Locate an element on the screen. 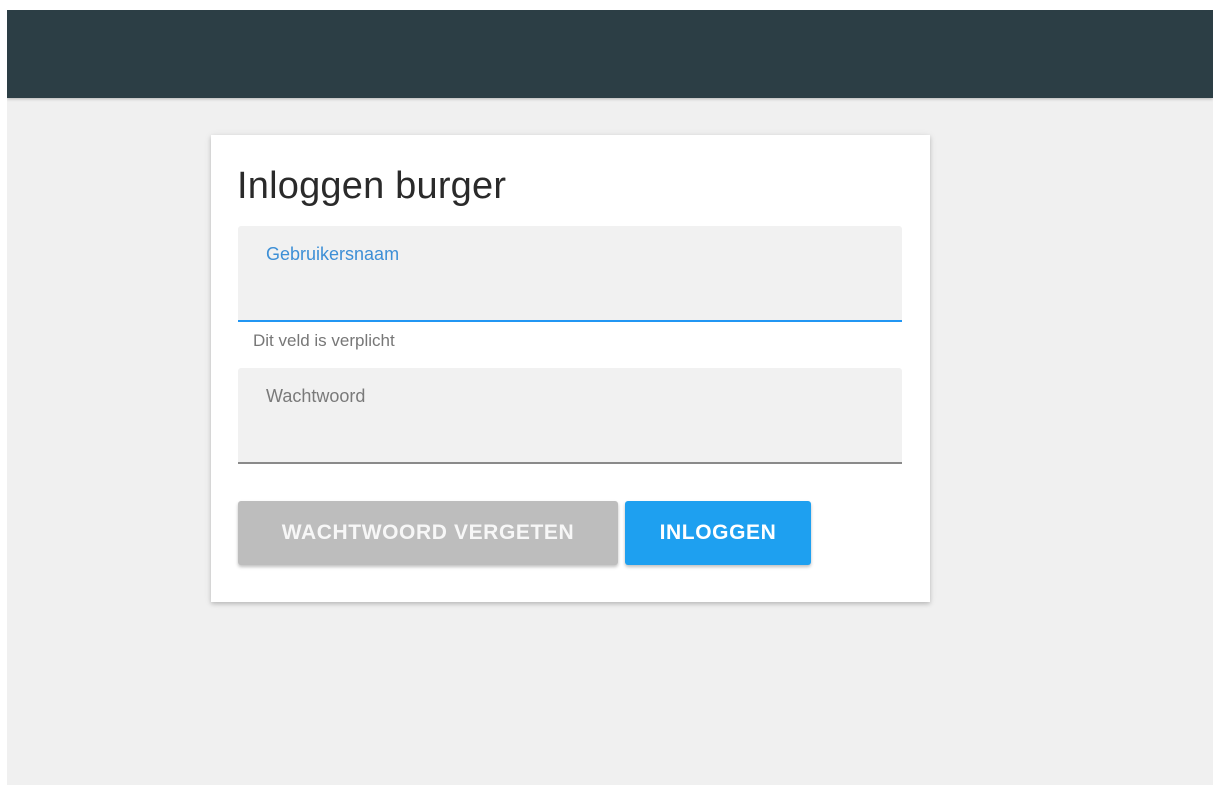  login-button: INLOGGEN is located at coordinates (718, 533).